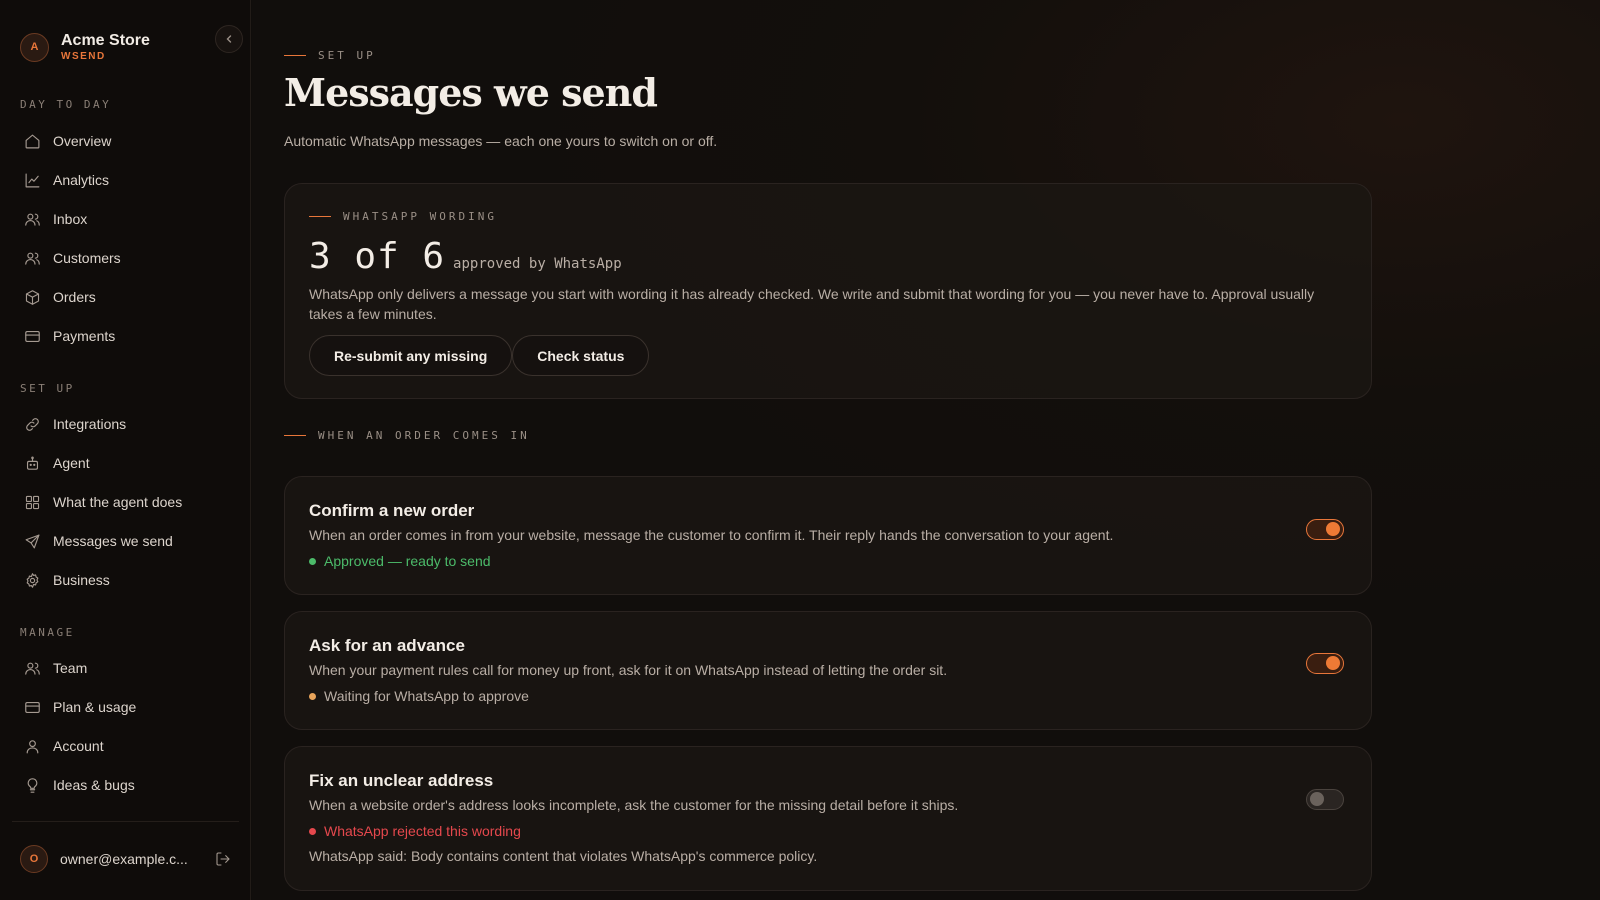  What do you see at coordinates (113, 541) in the screenshot?
I see `sidebar-item-label: Messages we send` at bounding box center [113, 541].